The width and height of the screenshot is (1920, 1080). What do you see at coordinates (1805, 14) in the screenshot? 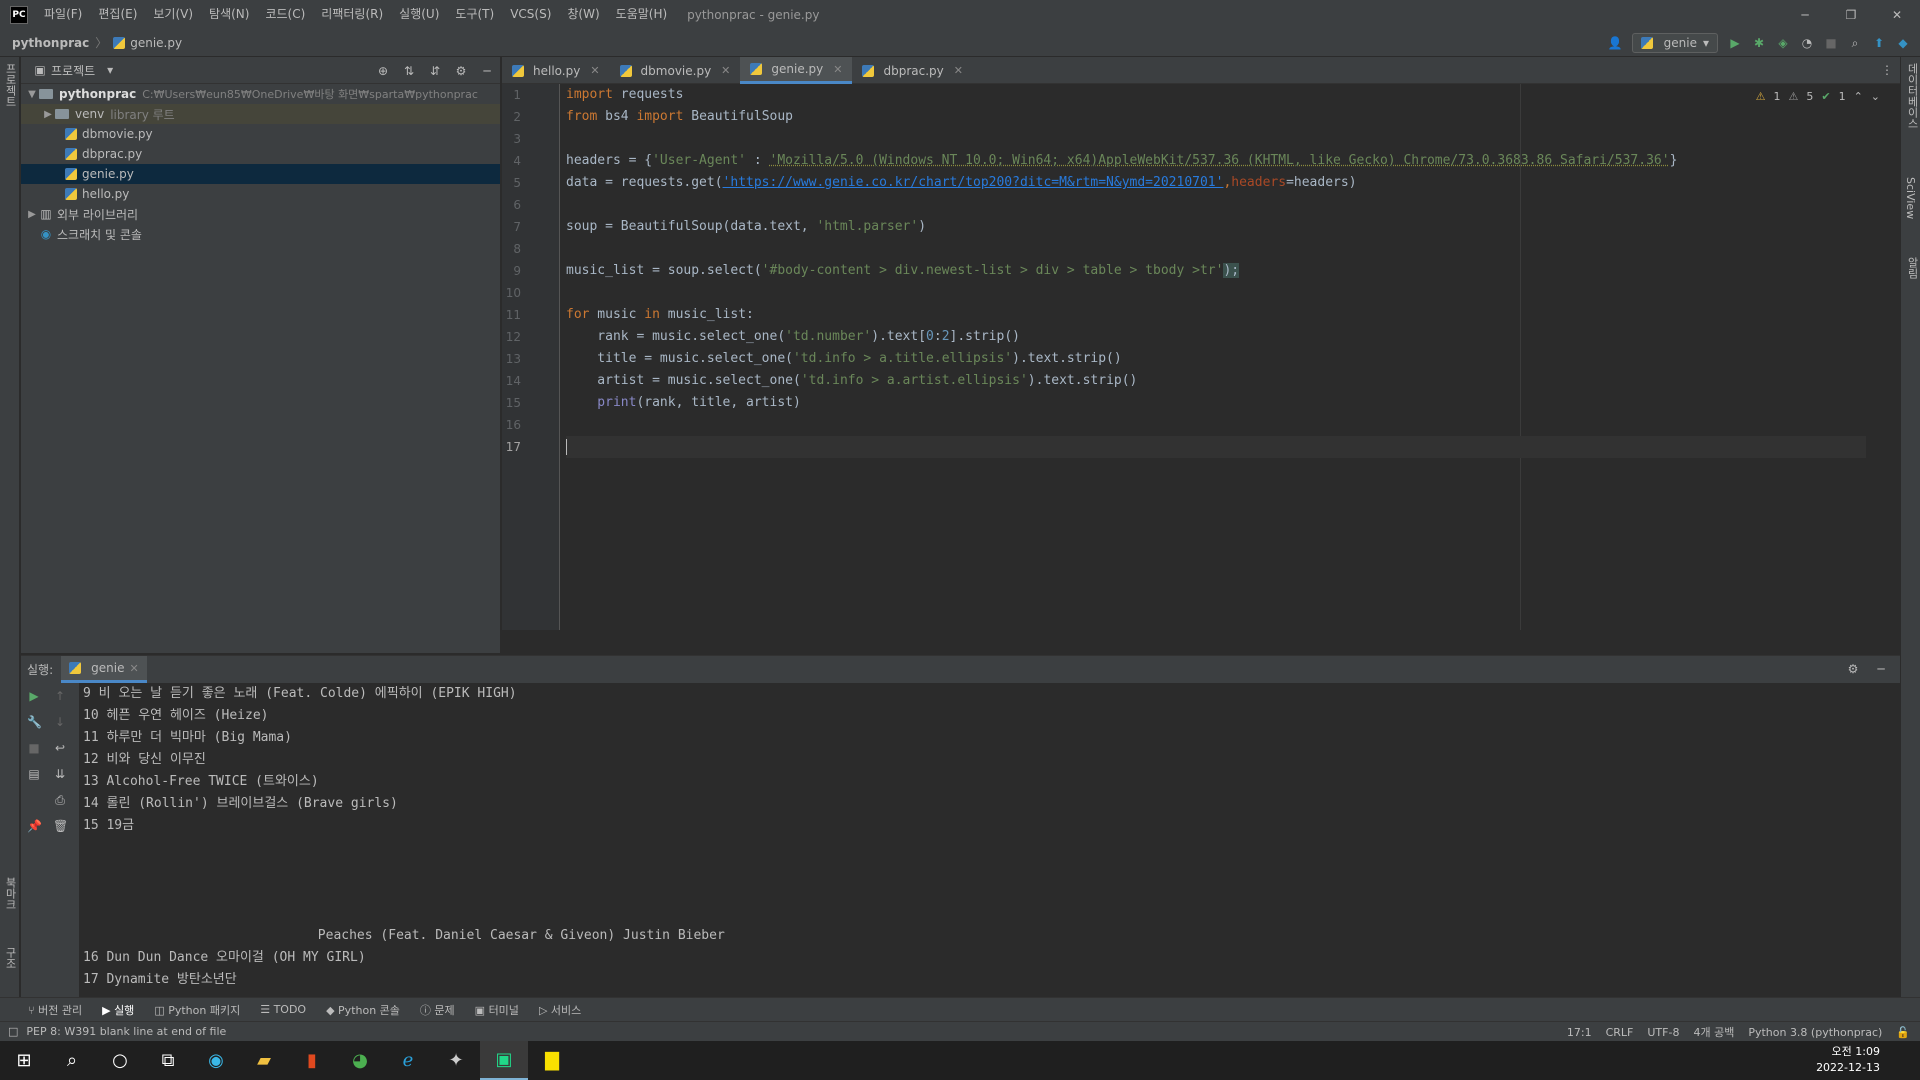
I see `minimize-icon: ─` at bounding box center [1805, 14].